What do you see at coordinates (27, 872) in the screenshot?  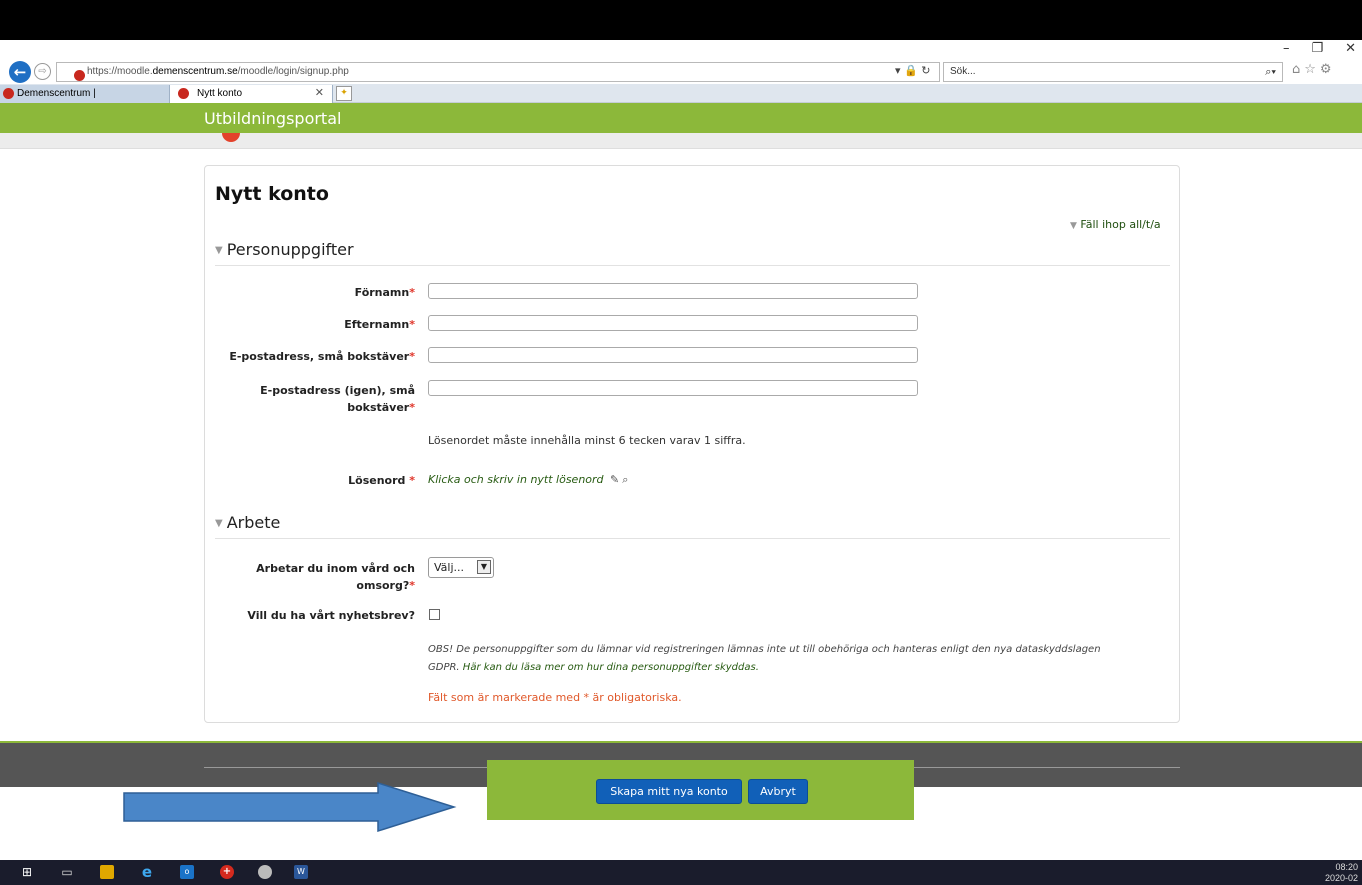 I see `windows-start-icon: ⊞` at bounding box center [27, 872].